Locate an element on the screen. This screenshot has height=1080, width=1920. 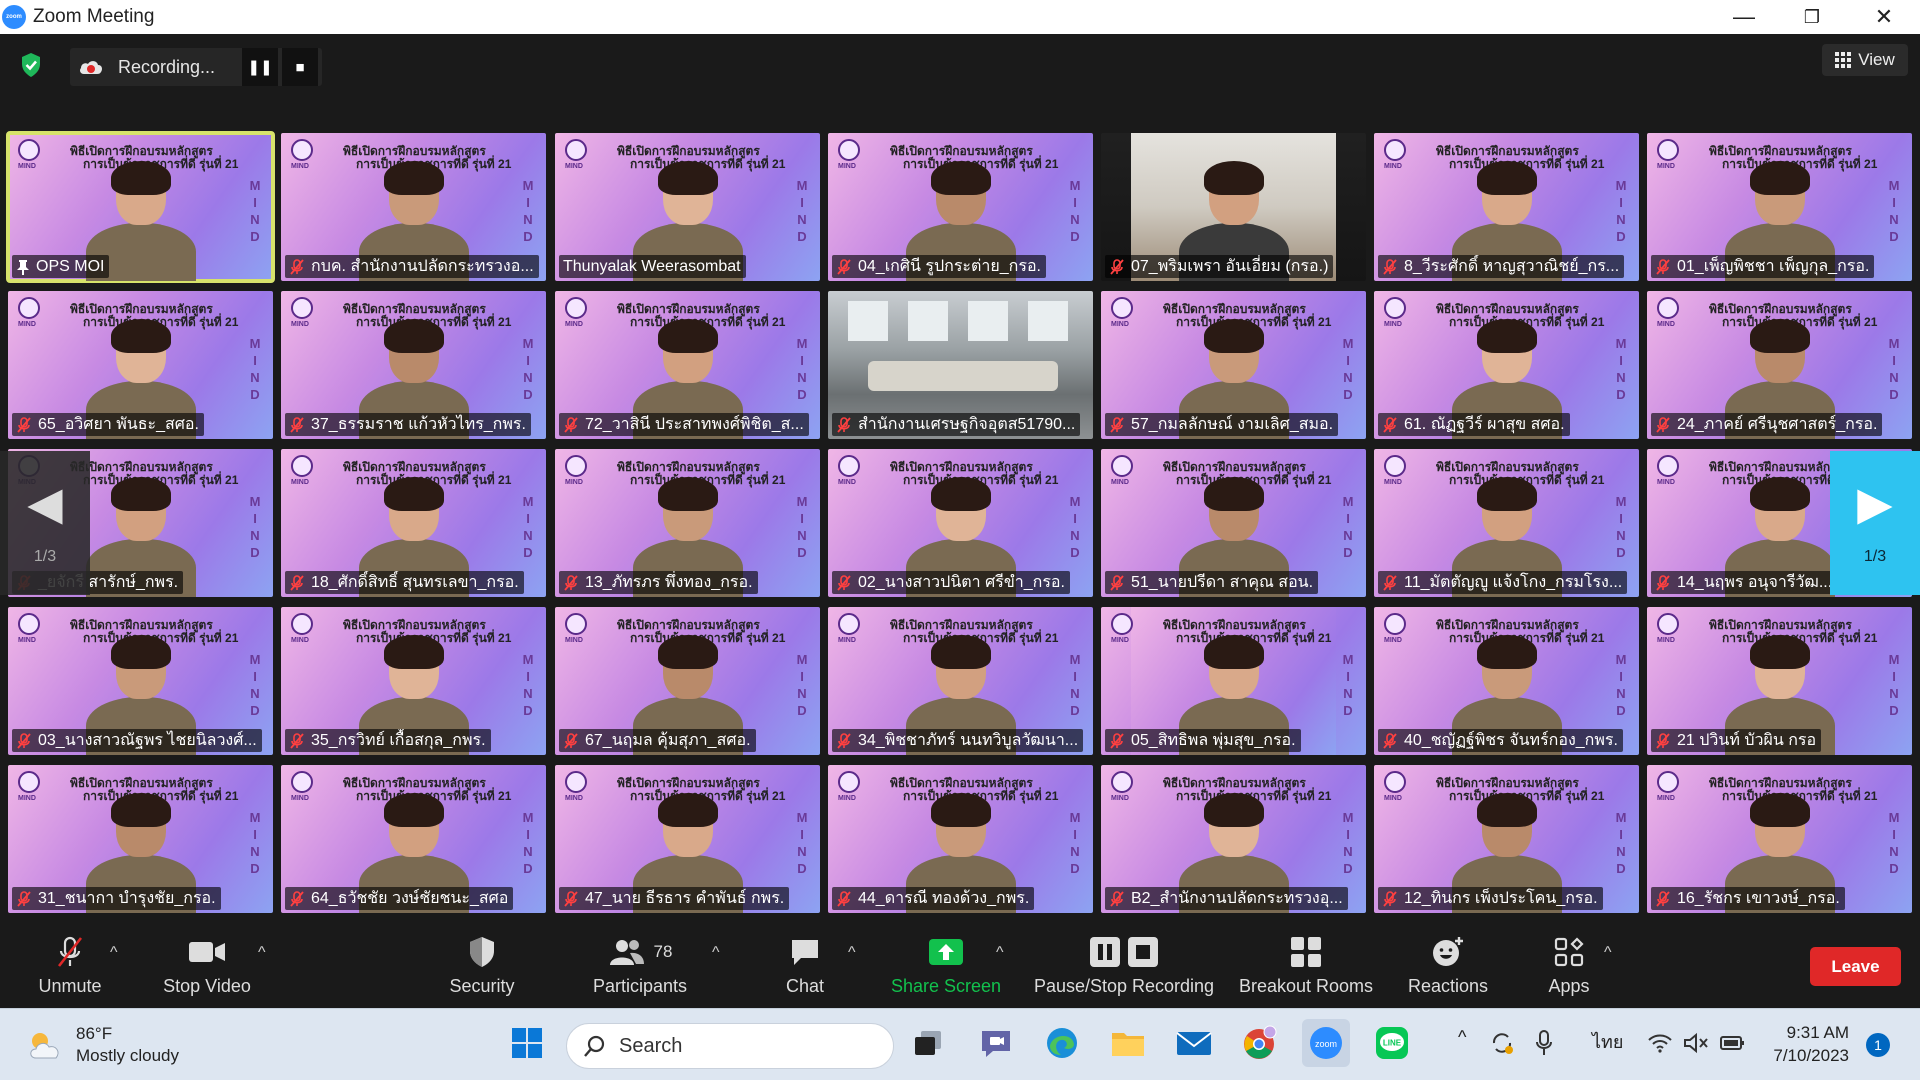
video-options-caret-icon: ^ is located at coordinates (262, 953).